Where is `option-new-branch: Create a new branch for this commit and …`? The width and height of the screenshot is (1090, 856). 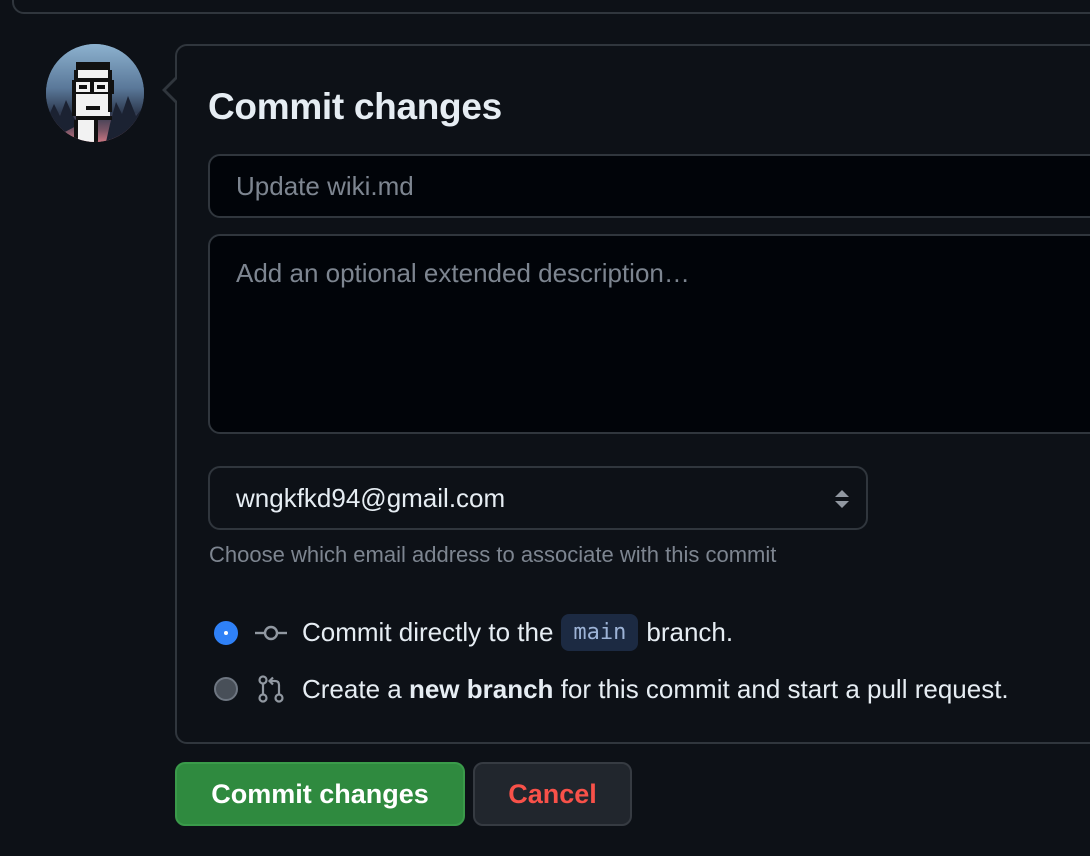 option-new-branch: Create a new branch for this commit and … is located at coordinates (611, 689).